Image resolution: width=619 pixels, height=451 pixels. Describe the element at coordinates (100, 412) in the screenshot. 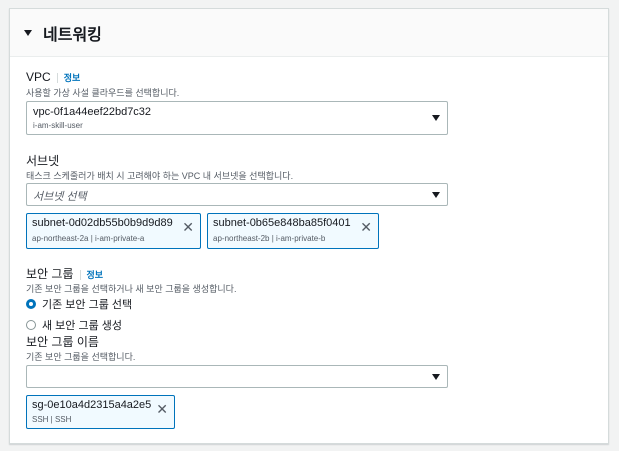

I see `security-group-token: sg-0e10a4d2315a4a2e5 SSH | SSH ✕` at that location.